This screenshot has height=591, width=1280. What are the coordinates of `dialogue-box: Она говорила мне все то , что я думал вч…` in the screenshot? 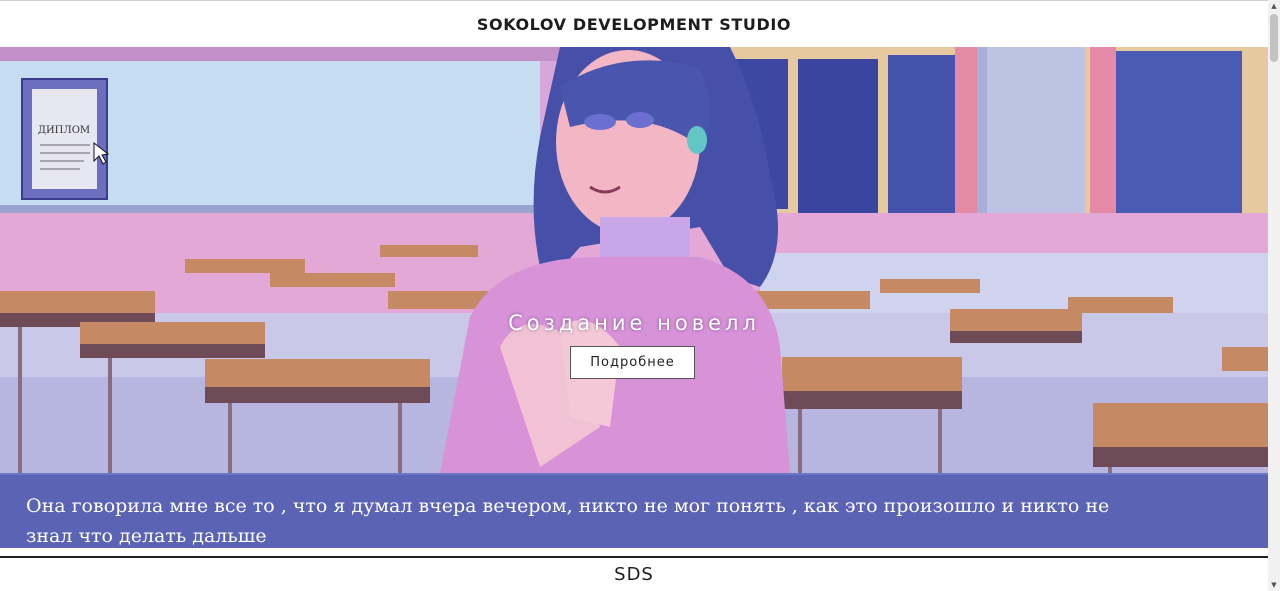 It's located at (634, 510).